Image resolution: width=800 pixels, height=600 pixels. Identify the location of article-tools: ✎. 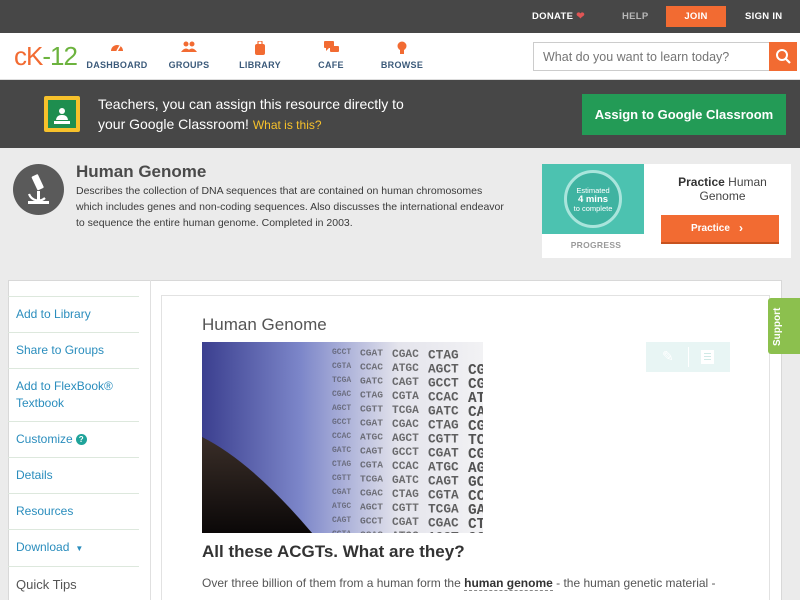
(688, 357).